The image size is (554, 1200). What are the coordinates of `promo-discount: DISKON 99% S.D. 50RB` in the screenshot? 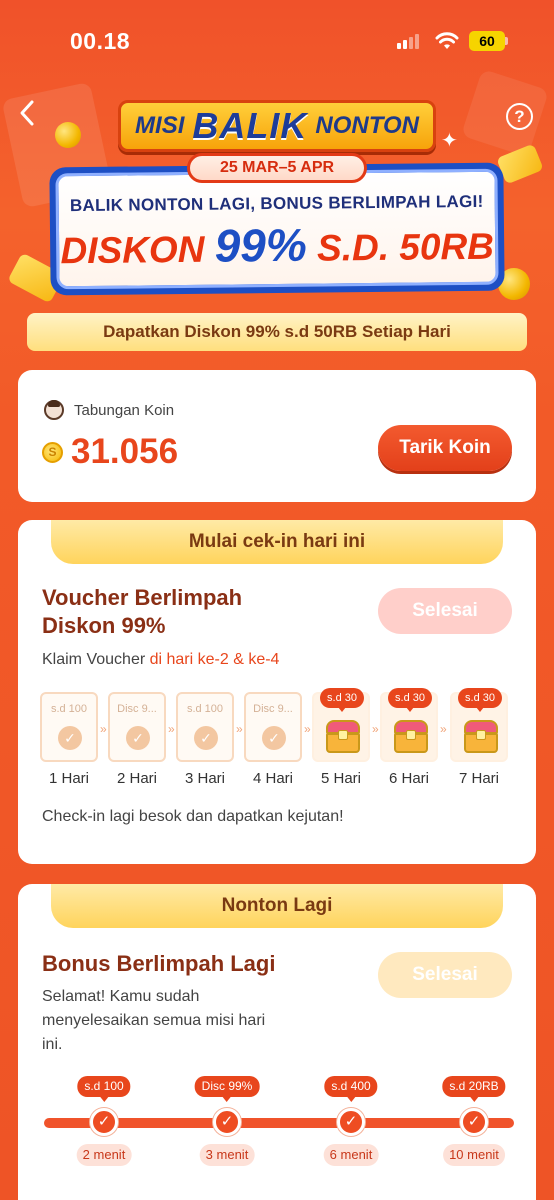 It's located at (277, 245).